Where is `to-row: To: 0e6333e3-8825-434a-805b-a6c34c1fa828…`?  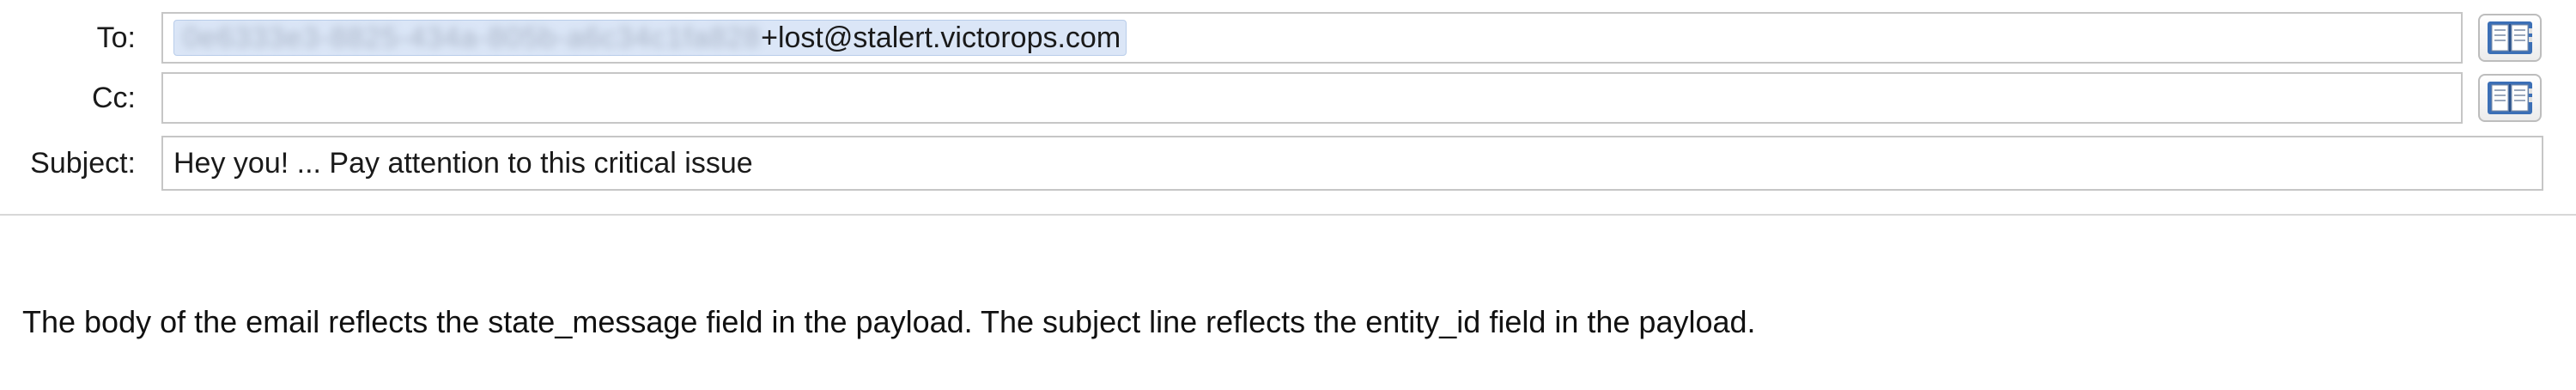
to-row: To: 0e6333e3-8825-434a-805b-a6c34c1fa828… is located at coordinates (1288, 38).